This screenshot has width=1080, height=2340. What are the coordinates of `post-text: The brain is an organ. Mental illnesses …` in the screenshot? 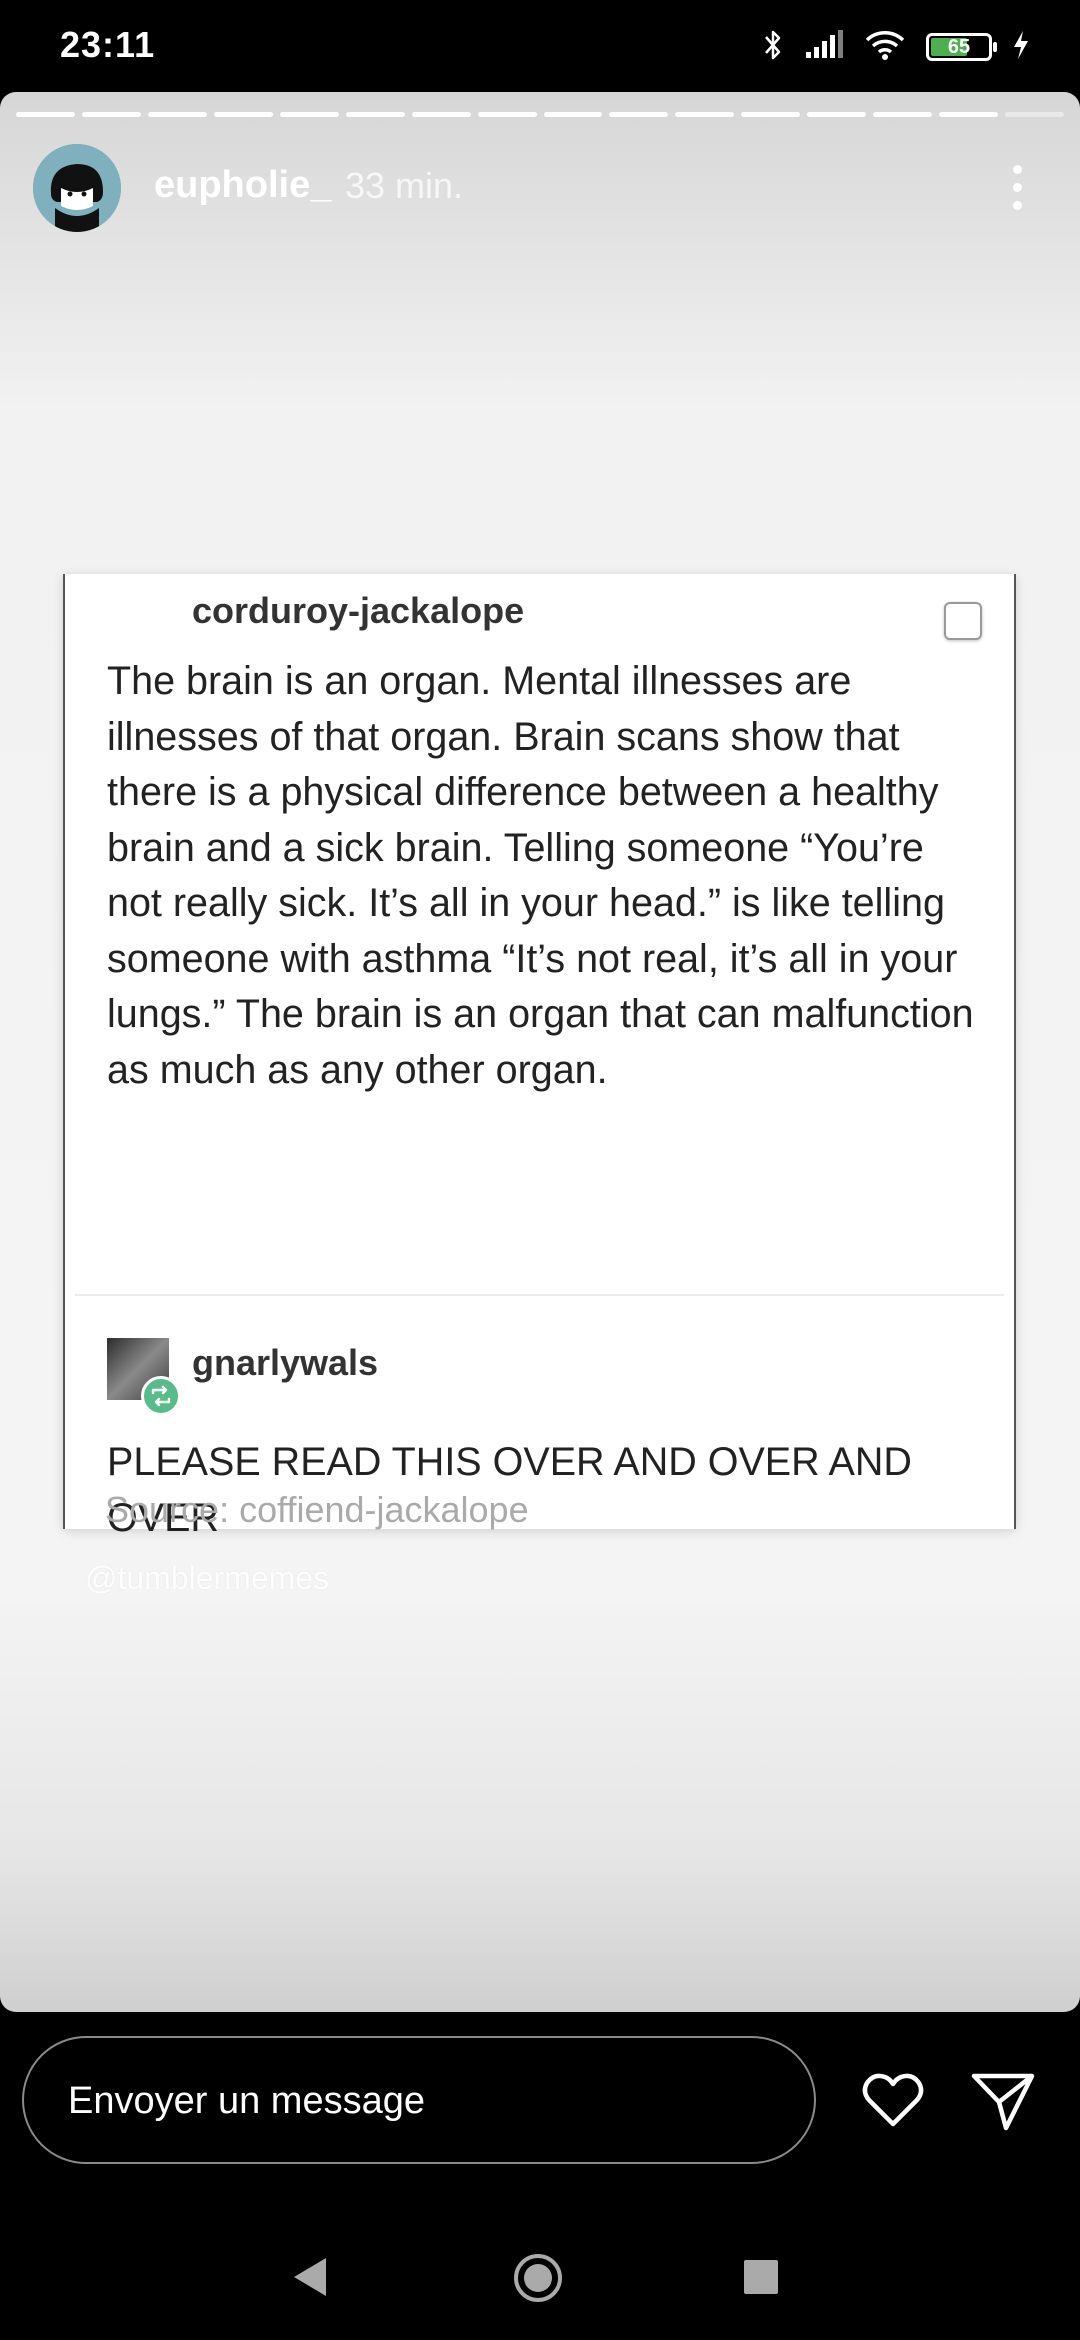 It's located at (540, 875).